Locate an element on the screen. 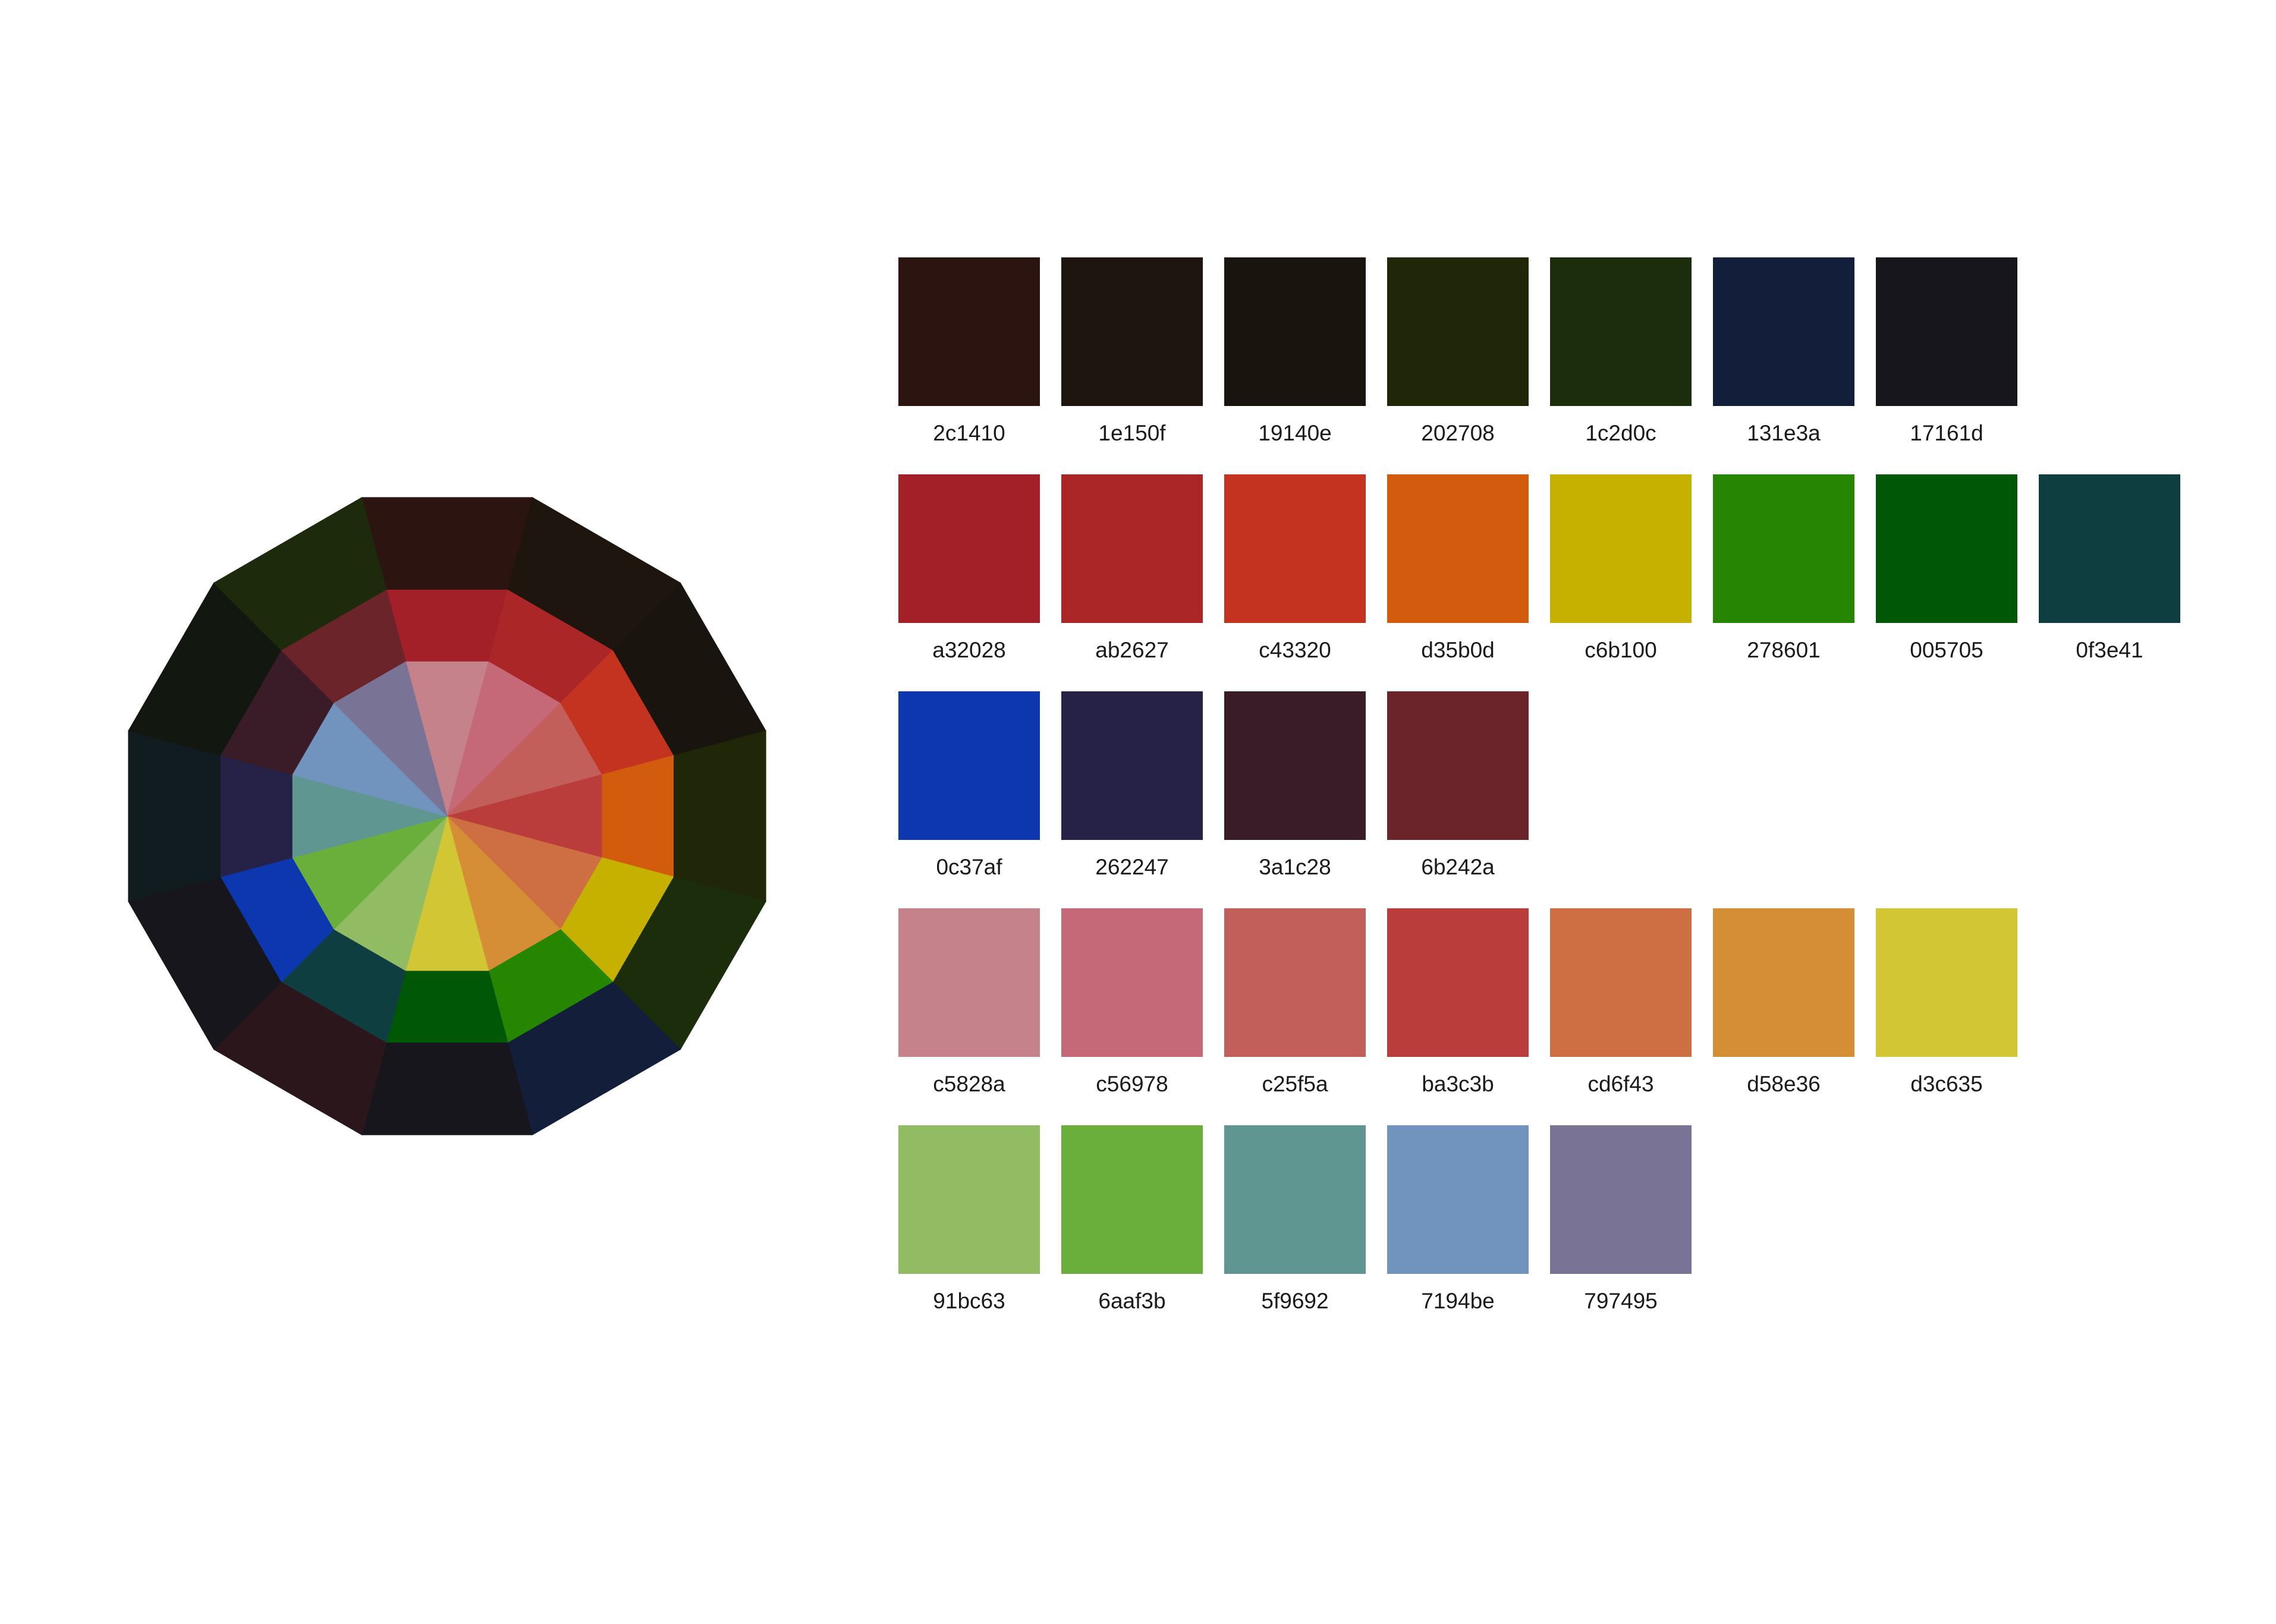 The height and width of the screenshot is (1624, 2276). swatch-hex-label: 1c2d0c is located at coordinates (1620, 433).